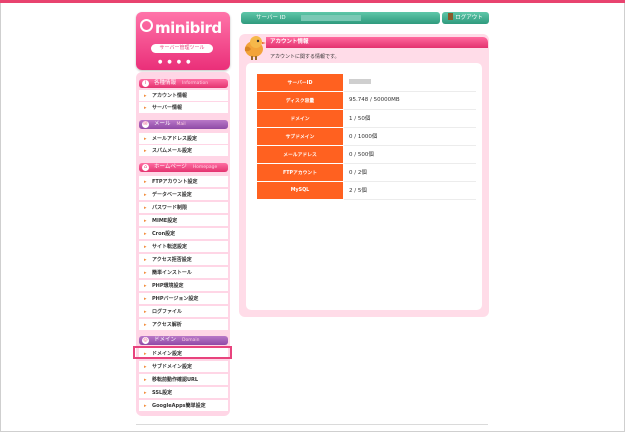 Image resolution: width=625 pixels, height=432 pixels. Describe the element at coordinates (183, 325) in the screenshot. I see `sidebar-item-access-analysis: ▸ アクセス解析` at that location.